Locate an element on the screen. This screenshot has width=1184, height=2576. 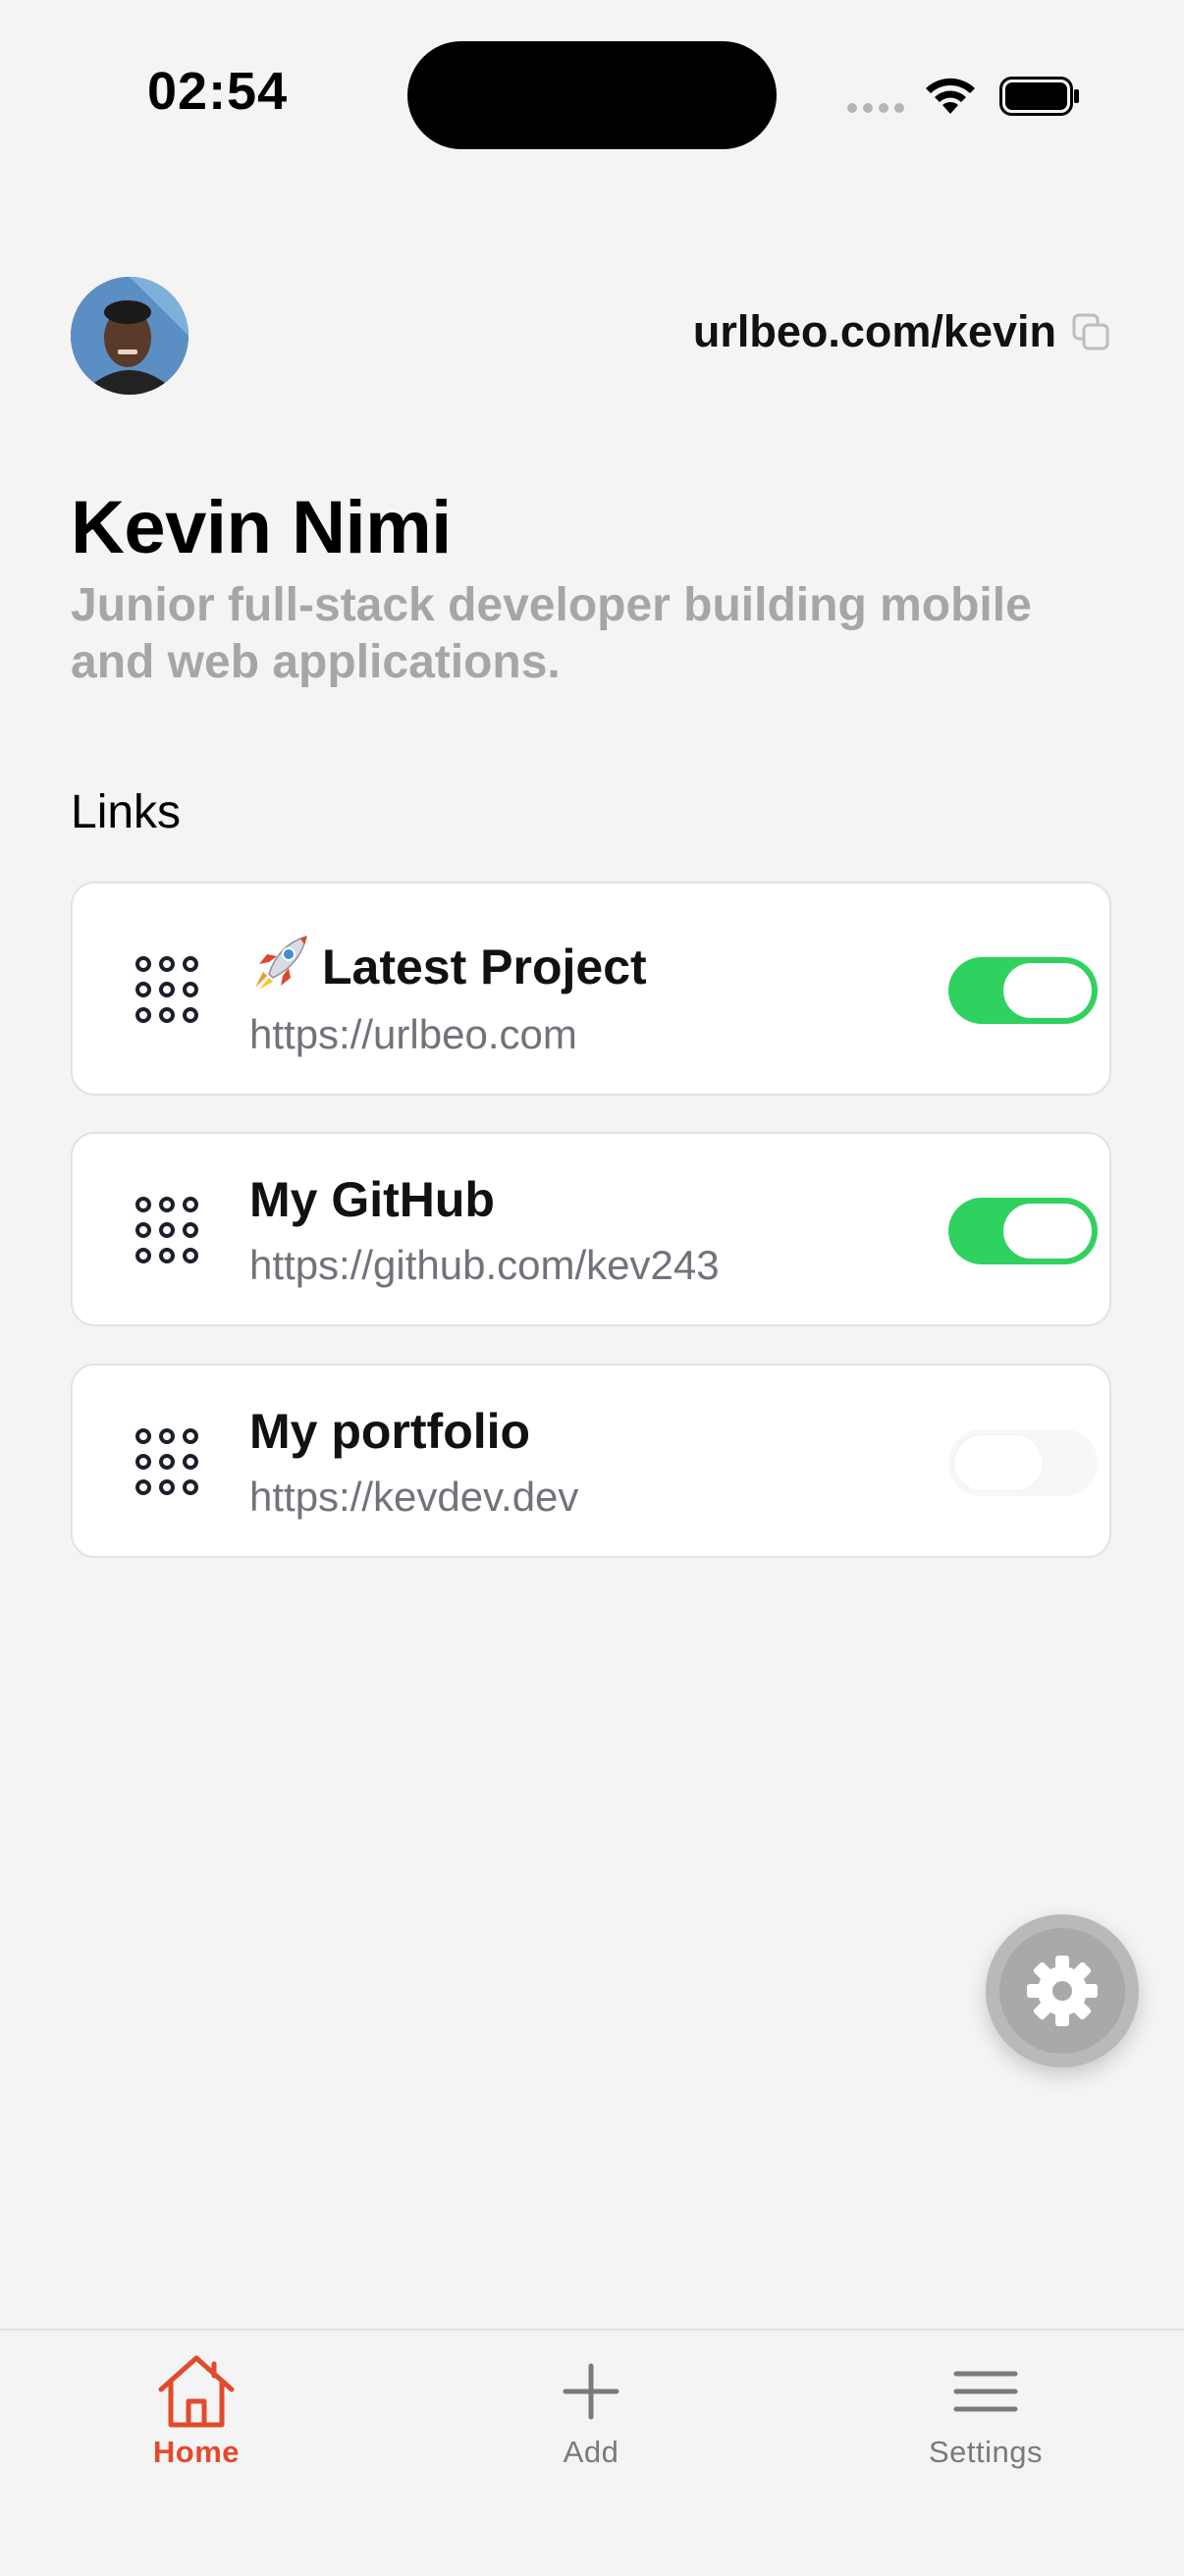
link-title-text: Latest Project is located at coordinates (484, 966).